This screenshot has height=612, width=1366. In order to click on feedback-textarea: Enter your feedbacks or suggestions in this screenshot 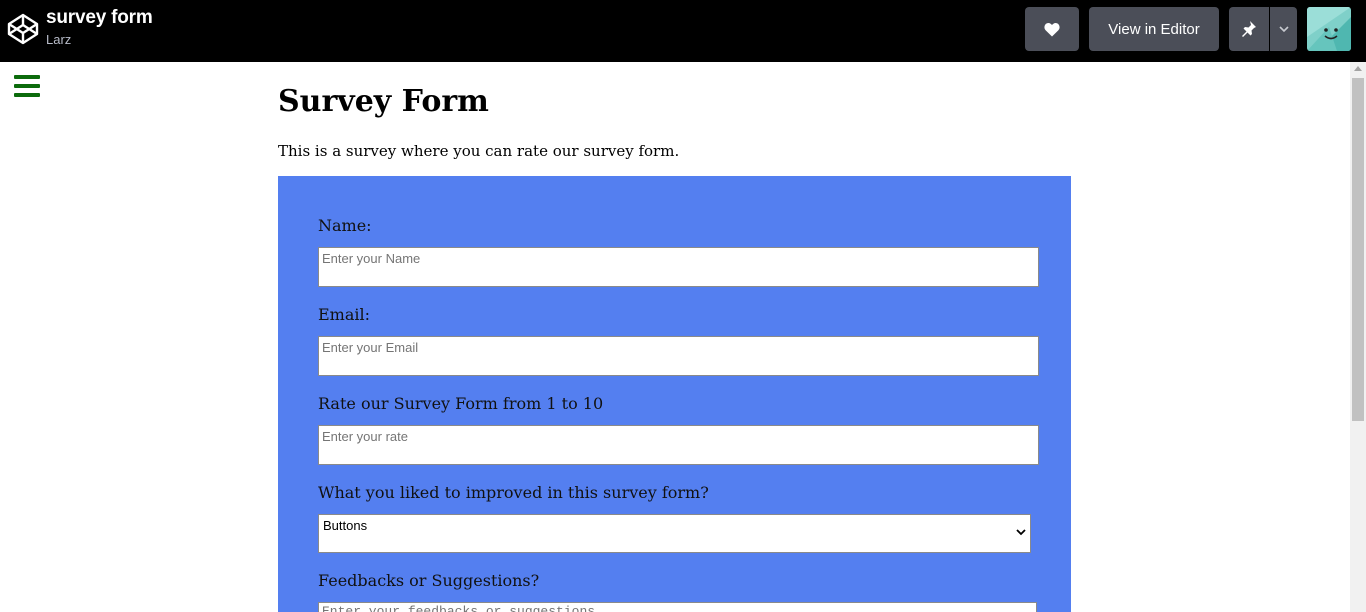, I will do `click(677, 607)`.